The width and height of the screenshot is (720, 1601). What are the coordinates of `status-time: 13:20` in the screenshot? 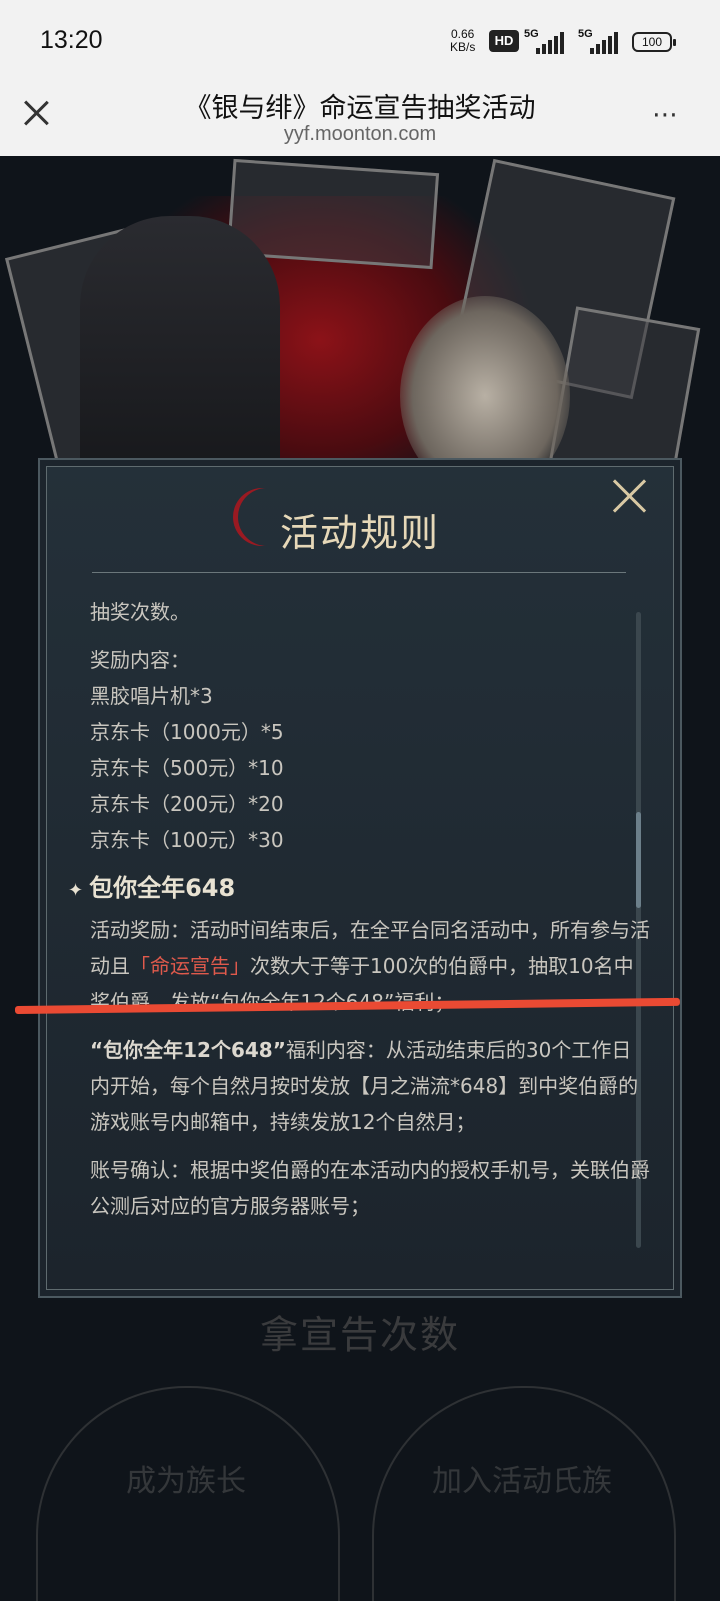 It's located at (71, 40).